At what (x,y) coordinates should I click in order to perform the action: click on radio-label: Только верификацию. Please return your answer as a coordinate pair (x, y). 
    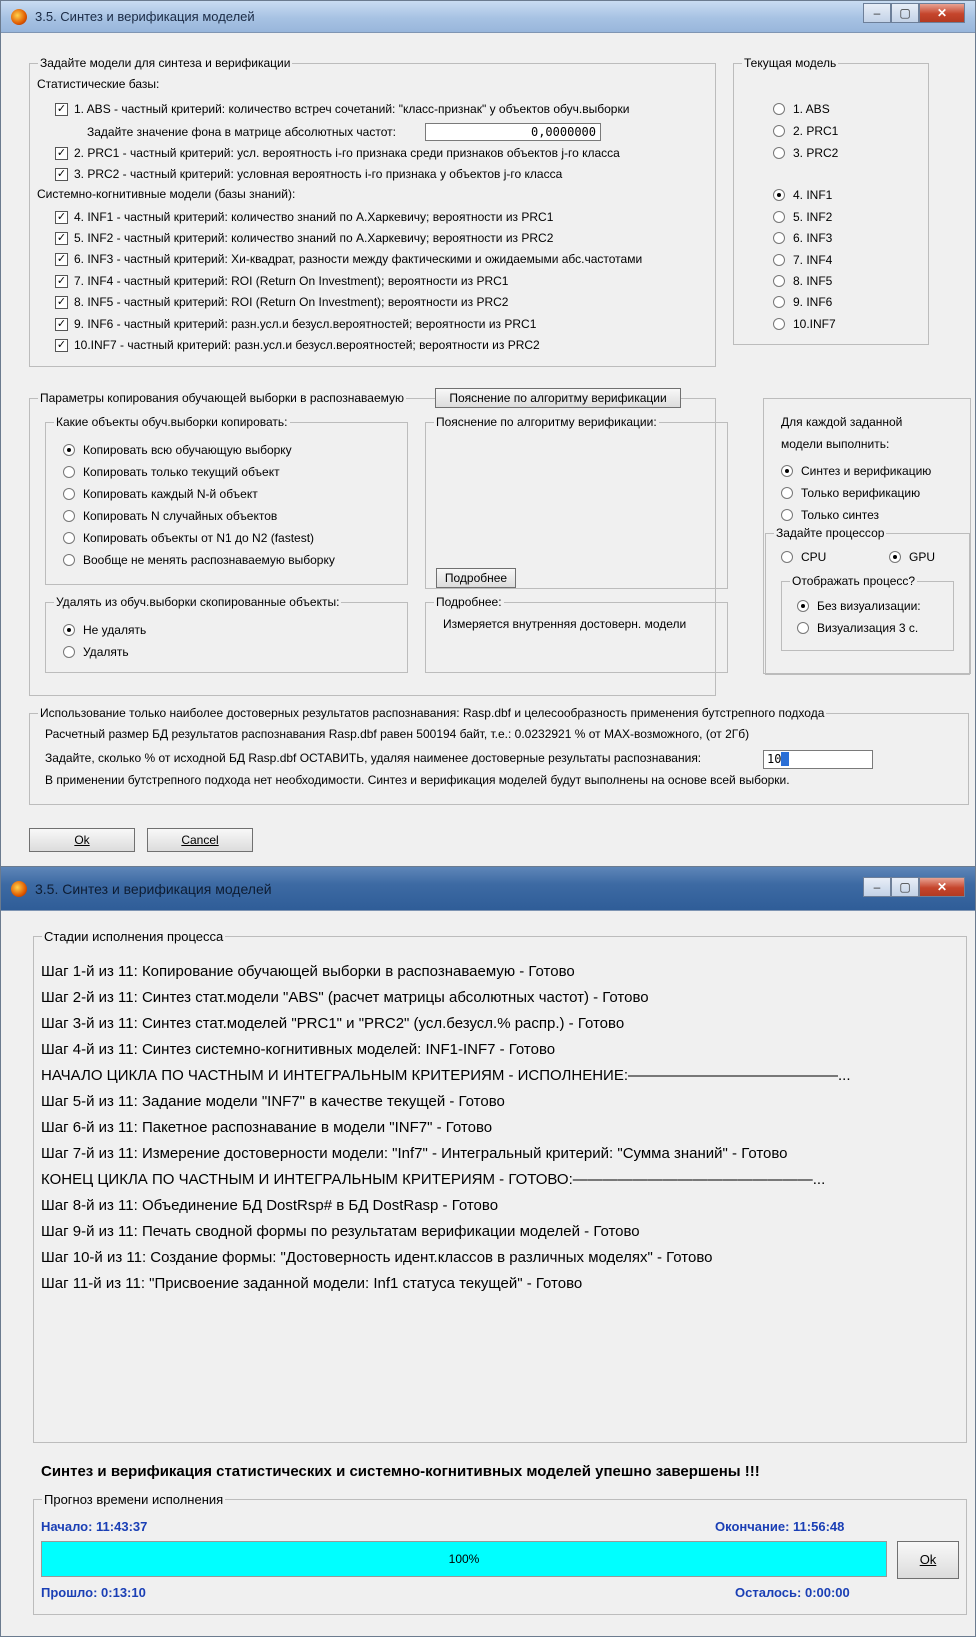
    Looking at the image, I should click on (861, 493).